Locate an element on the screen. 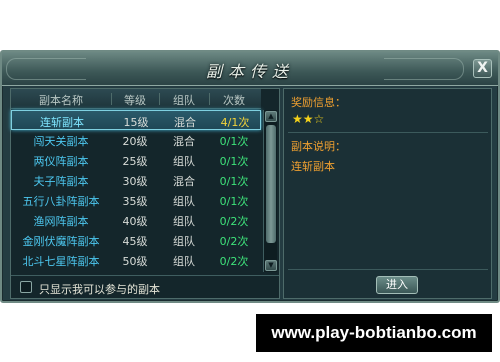  enter-button: 进入 is located at coordinates (397, 285).